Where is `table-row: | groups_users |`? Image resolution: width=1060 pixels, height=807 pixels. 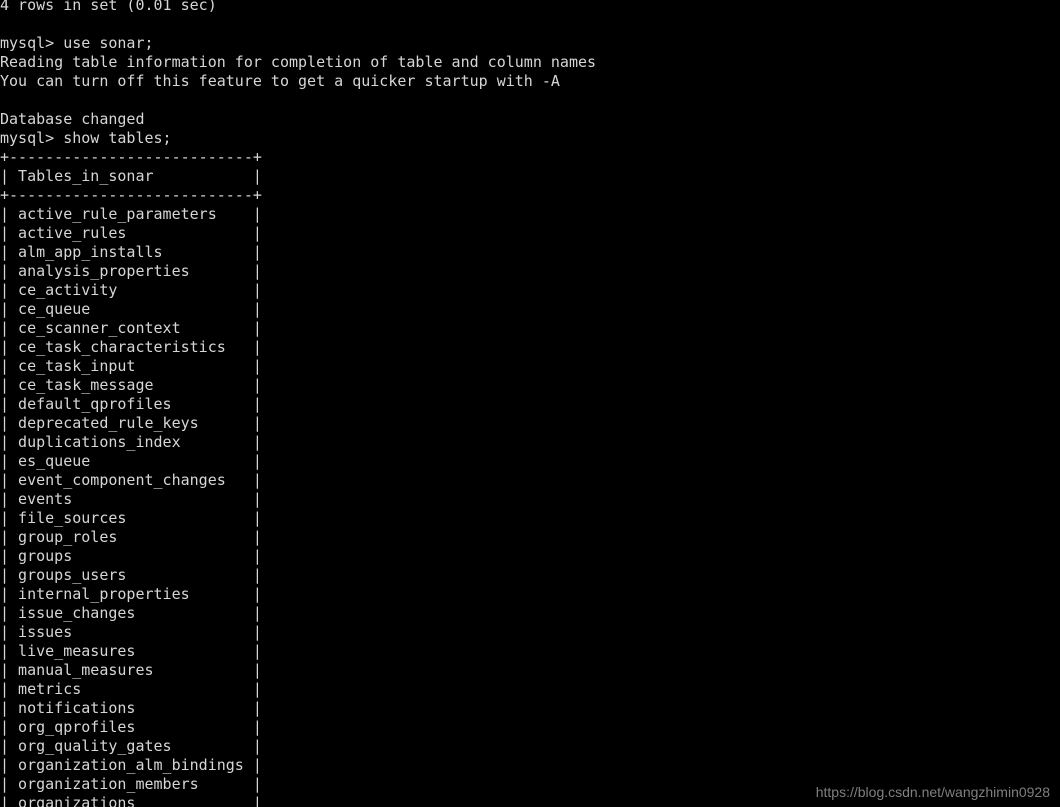
table-row: | groups_users | is located at coordinates (131, 575).